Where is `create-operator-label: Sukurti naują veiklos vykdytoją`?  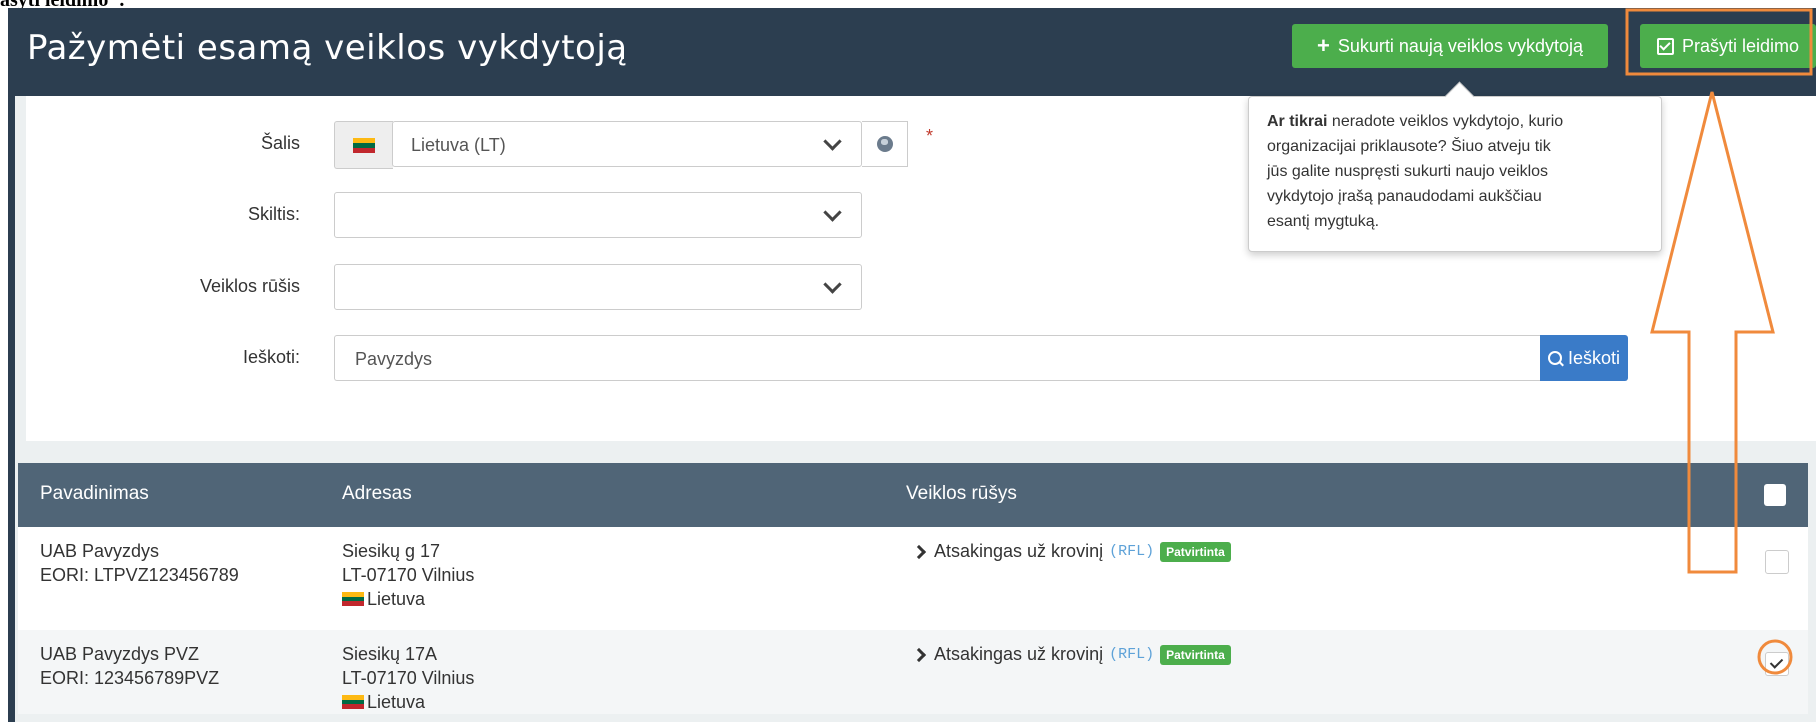 create-operator-label: Sukurti naują veiklos vykdytoją is located at coordinates (1460, 45).